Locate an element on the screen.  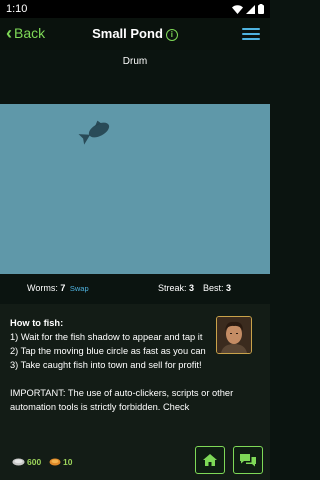
fish-name: Drum is located at coordinates (135, 61).